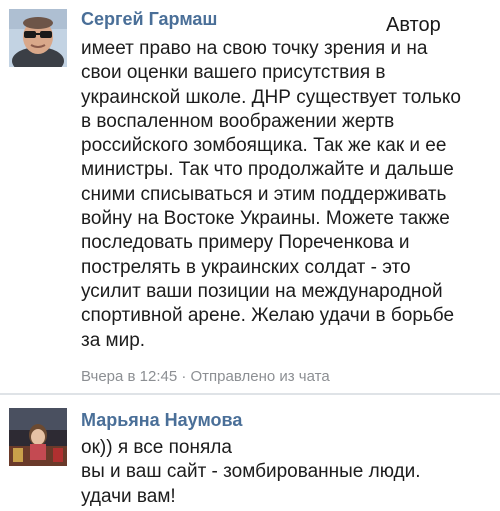  What do you see at coordinates (245, 243) in the screenshot?
I see `comment-text-line: последовать примеру Пореченкова и` at bounding box center [245, 243].